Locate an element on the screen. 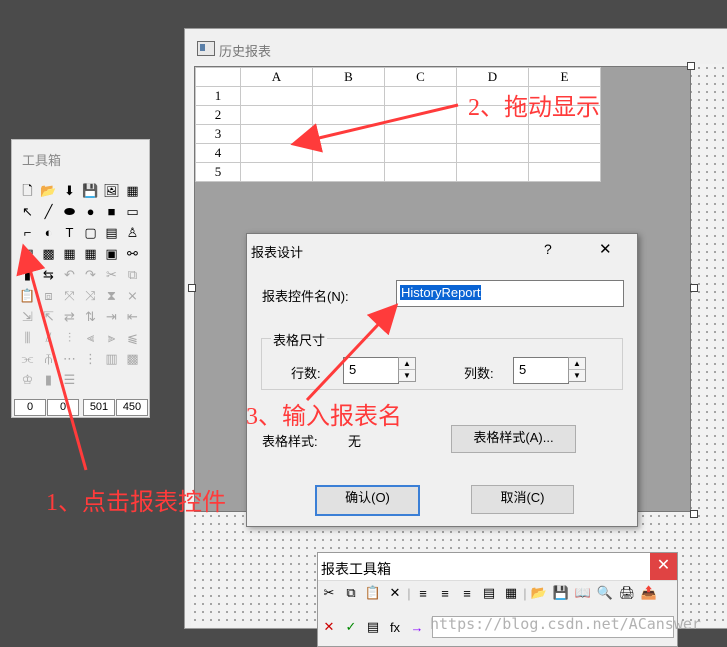 The image size is (727, 647). annotation-step3: 3、输入报表名 is located at coordinates (324, 417).